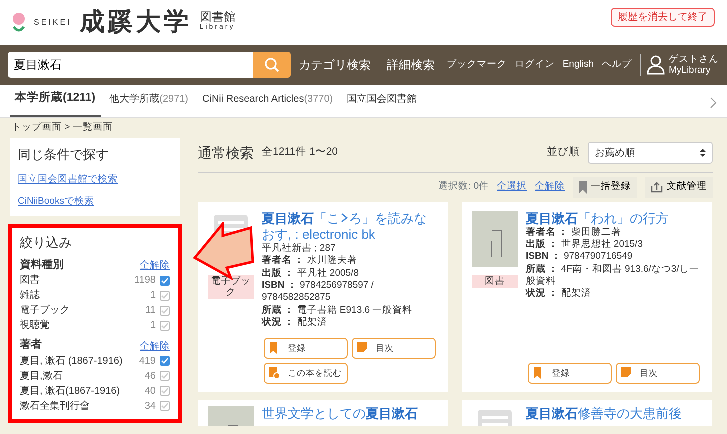  What do you see at coordinates (335, 65) in the screenshot?
I see `nav-link: カテゴリ検索` at bounding box center [335, 65].